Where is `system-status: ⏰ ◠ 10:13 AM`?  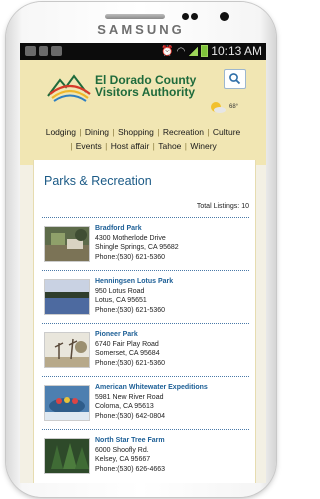
system-status: ⏰ ◠ 10:13 AM is located at coordinates (211, 51).